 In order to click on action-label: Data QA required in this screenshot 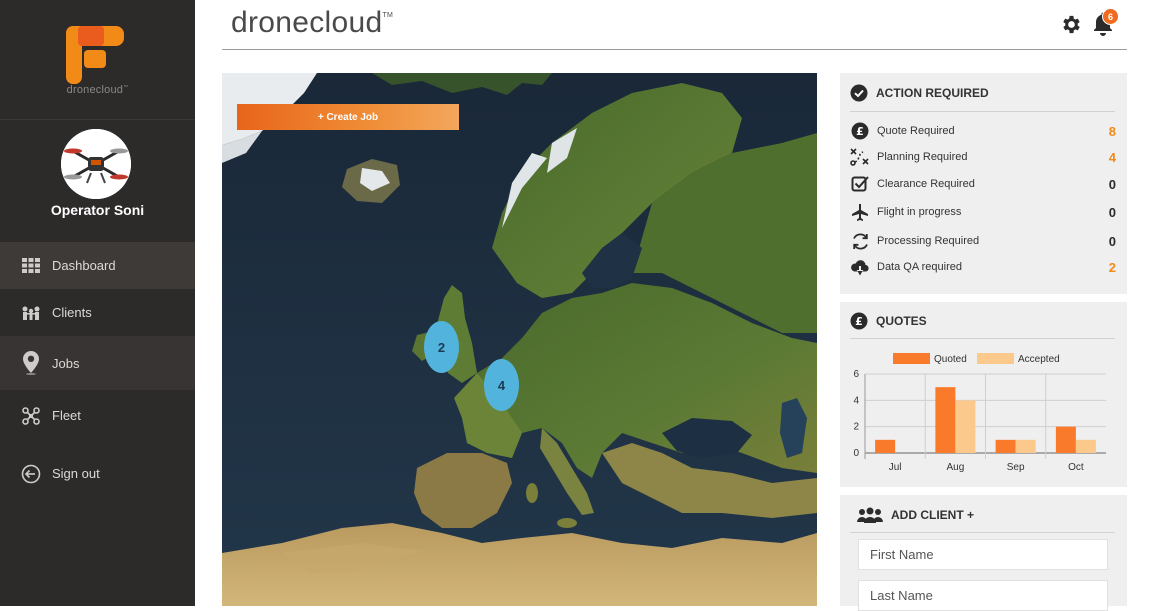, I will do `click(919, 267)`.